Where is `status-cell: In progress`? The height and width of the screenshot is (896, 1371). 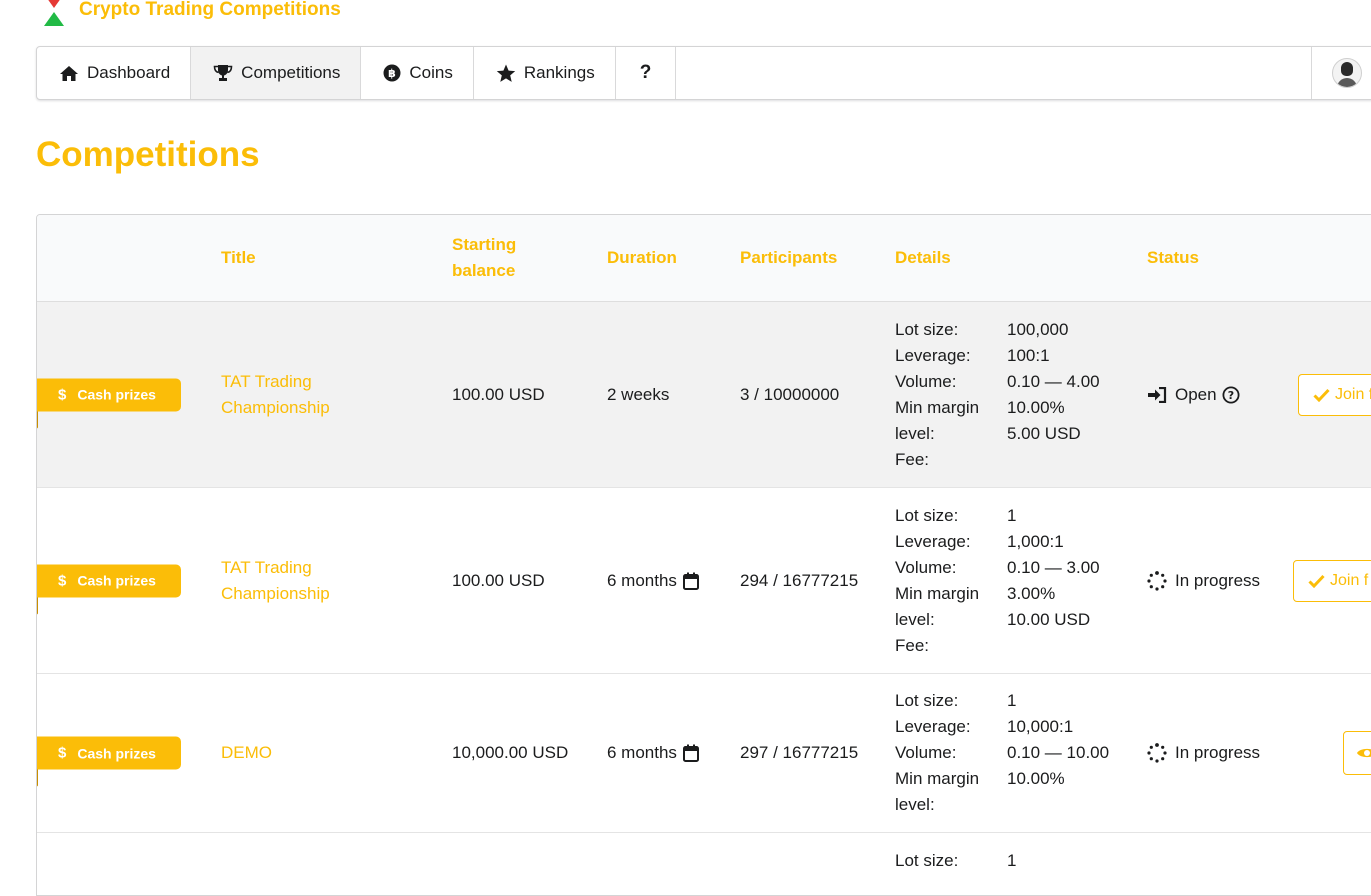 status-cell: In progress is located at coordinates (1222, 753).